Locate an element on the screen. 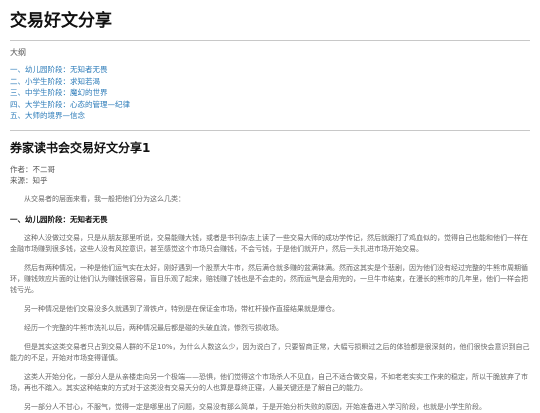  article-source: 来源：知乎 is located at coordinates (29, 180).